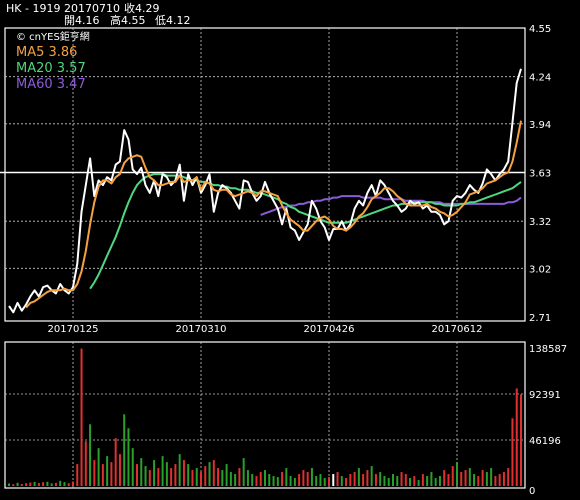 The image size is (580, 500). What do you see at coordinates (53, 36) in the screenshot?
I see `copyright-text: © cnYES鉅亨網` at bounding box center [53, 36].